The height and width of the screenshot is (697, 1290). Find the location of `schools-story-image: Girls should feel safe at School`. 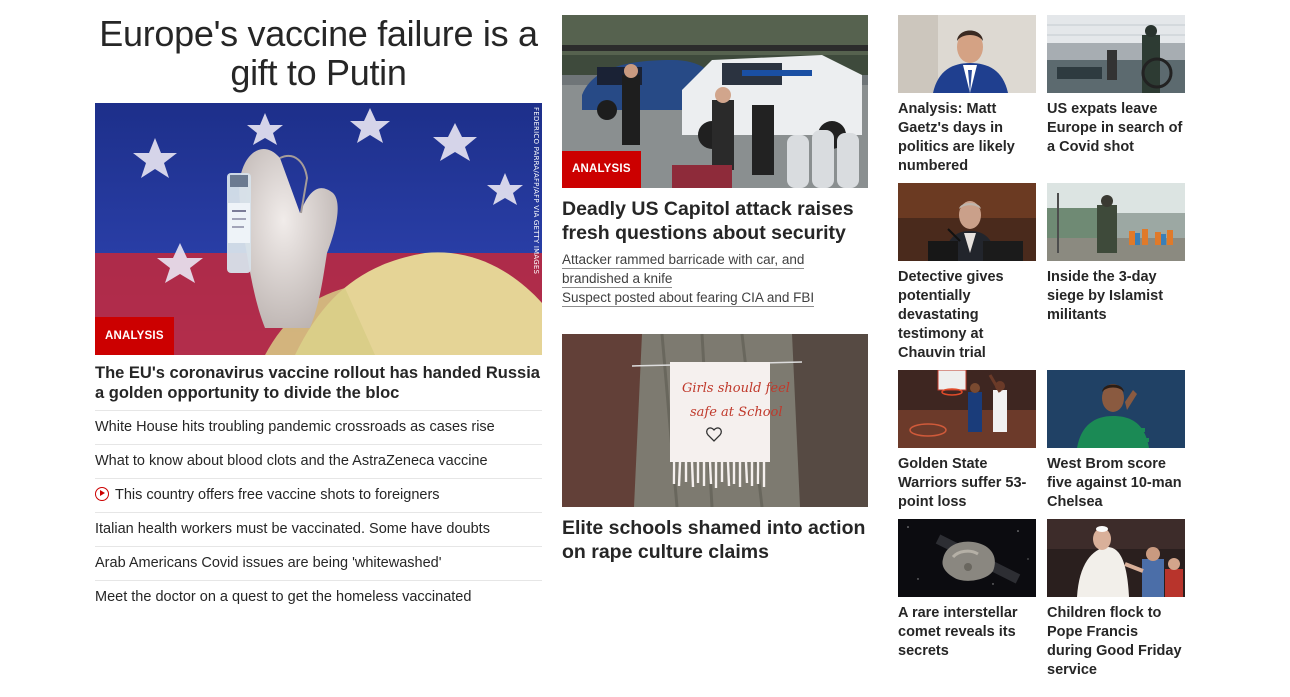

schools-story-image: Girls should feel safe at School is located at coordinates (715, 420).